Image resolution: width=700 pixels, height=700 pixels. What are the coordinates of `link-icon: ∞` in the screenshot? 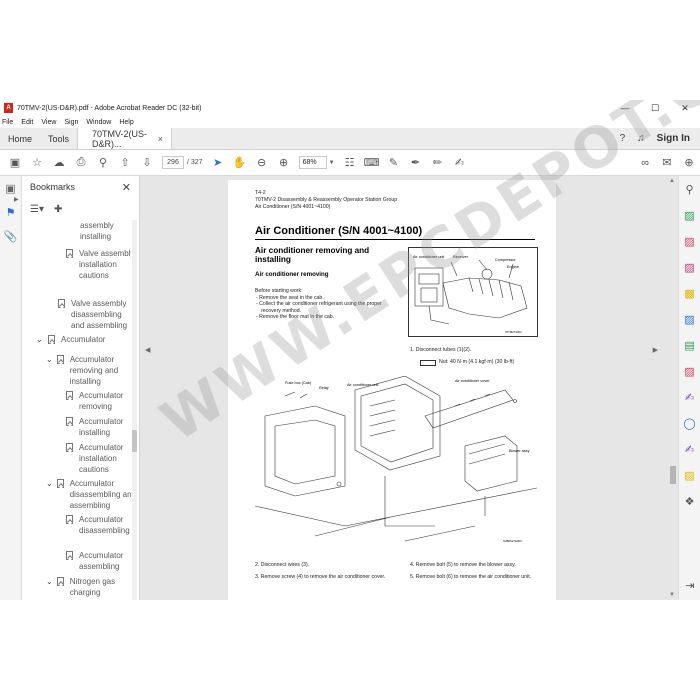 It's located at (645, 163).